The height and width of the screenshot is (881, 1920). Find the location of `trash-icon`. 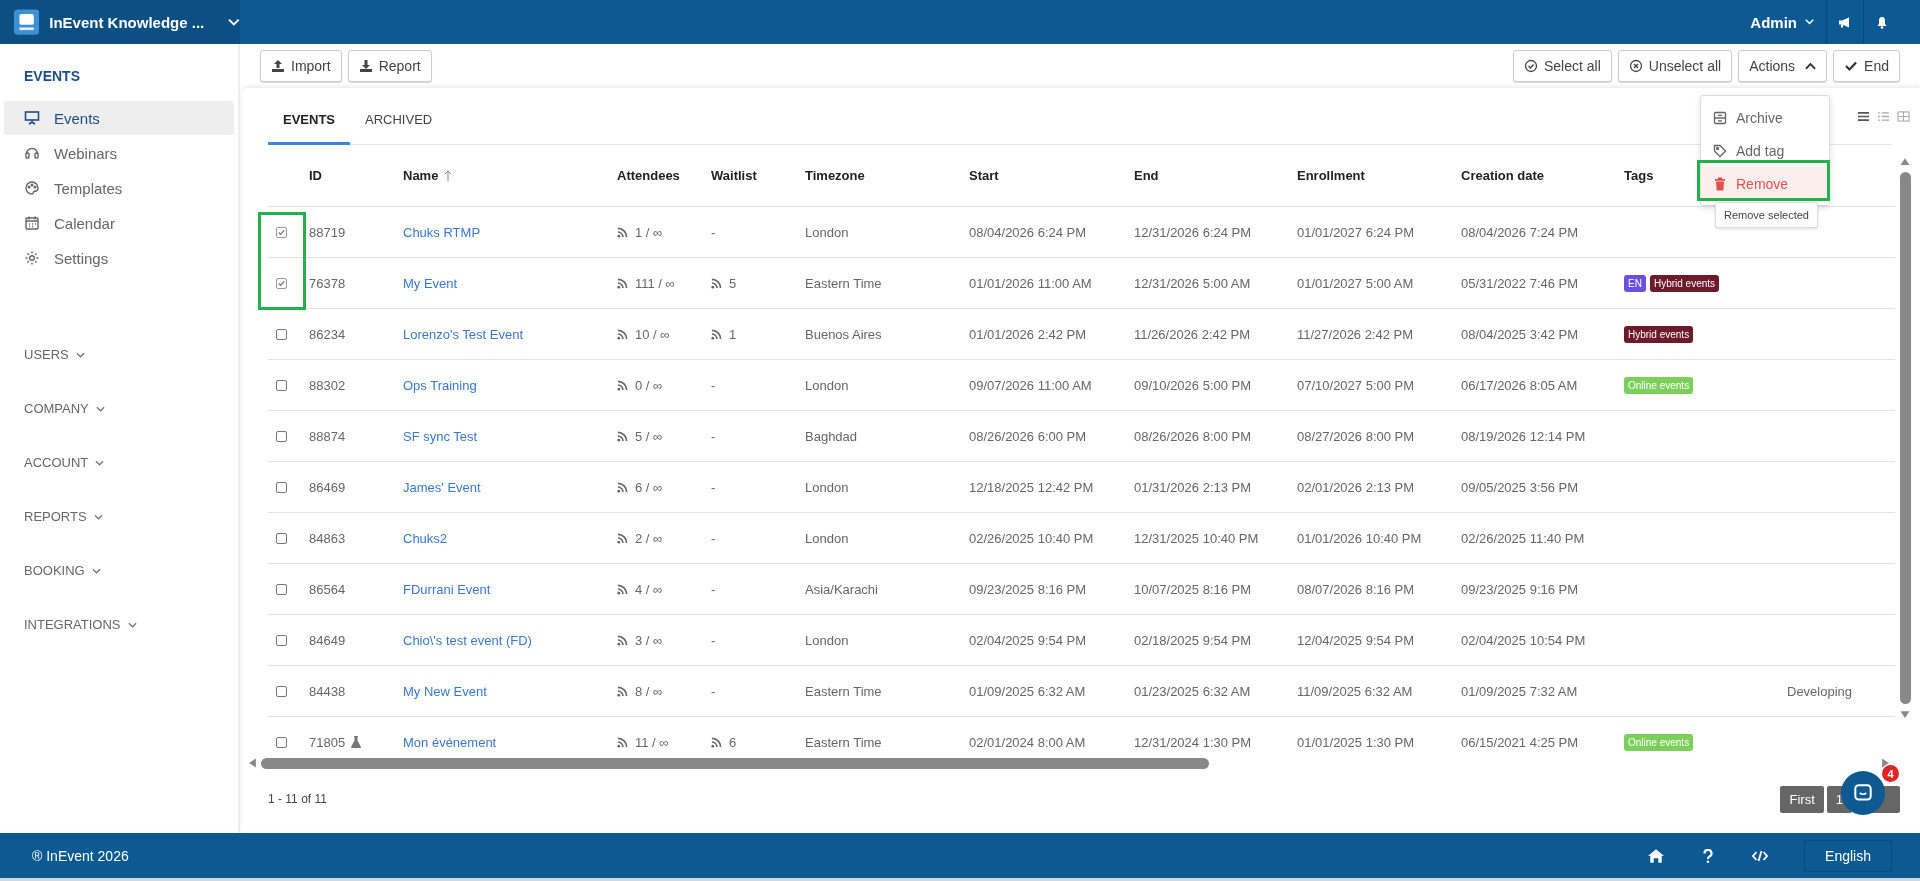

trash-icon is located at coordinates (1720, 183).